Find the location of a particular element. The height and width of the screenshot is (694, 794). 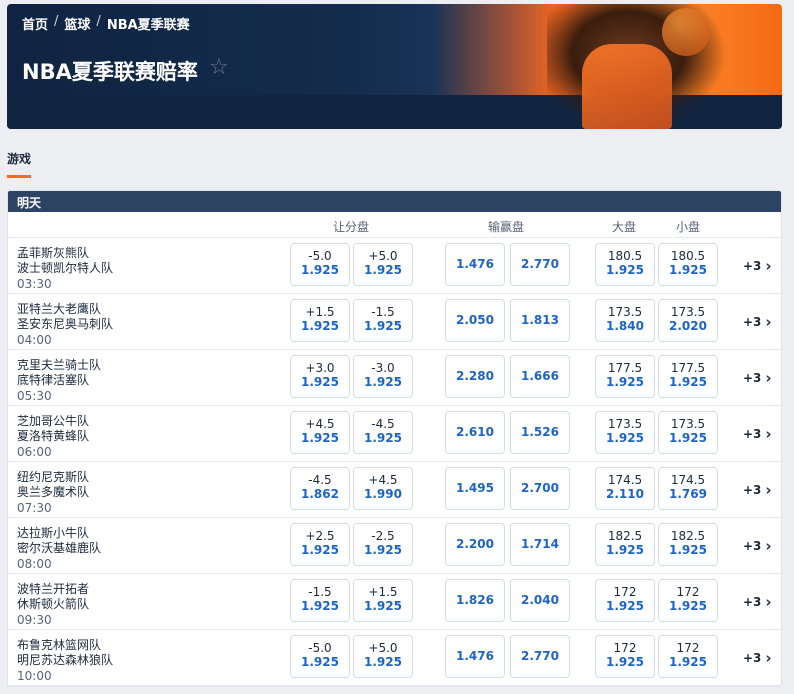

over-button: 177.5 1.925 is located at coordinates (625, 376).